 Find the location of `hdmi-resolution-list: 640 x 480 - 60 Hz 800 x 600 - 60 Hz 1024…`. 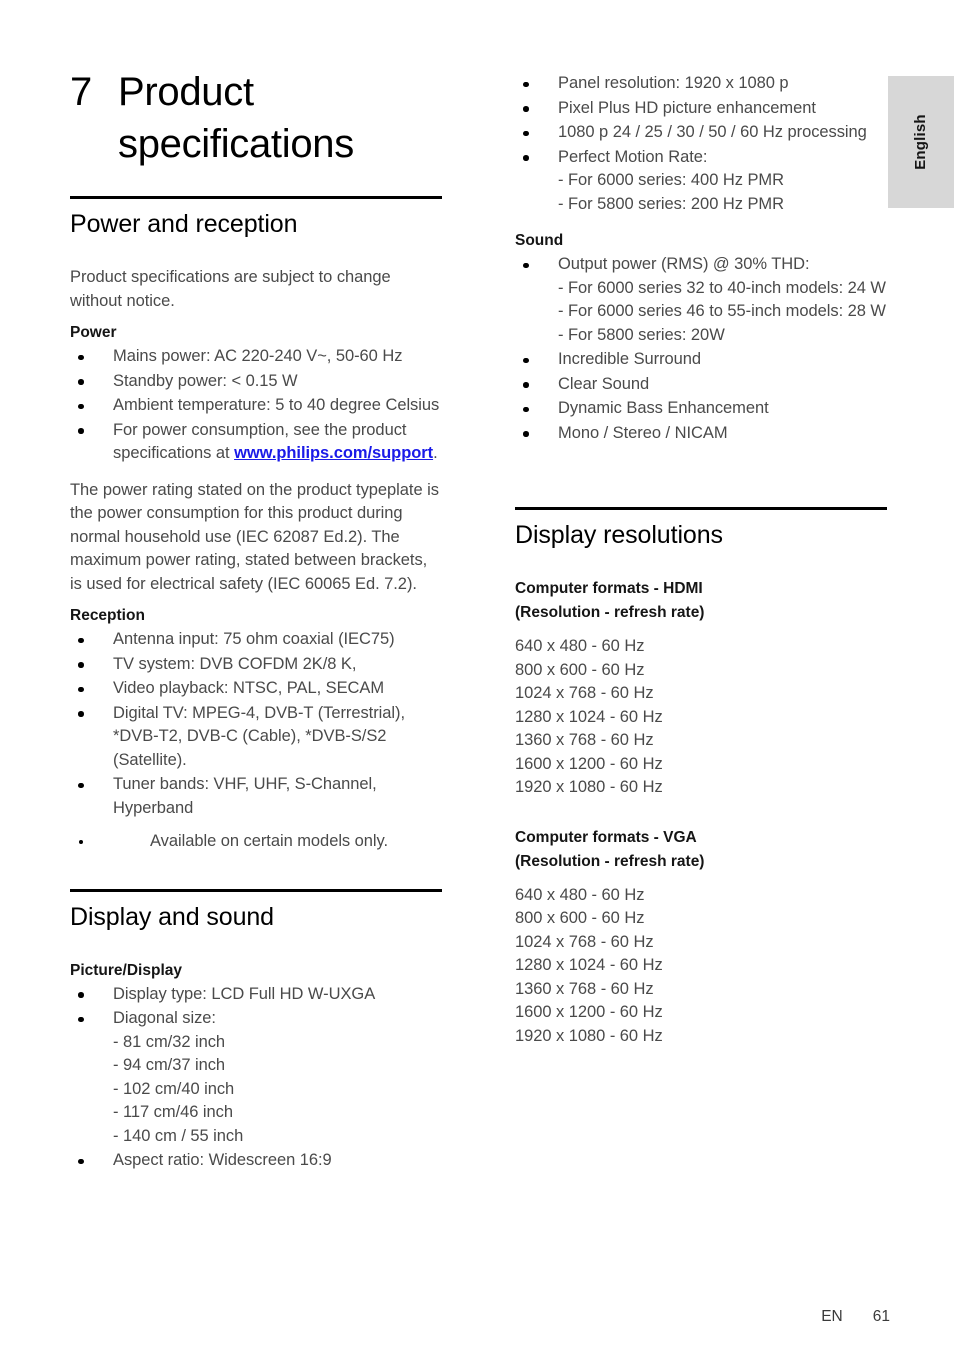

hdmi-resolution-list: 640 x 480 - 60 Hz 800 x 600 - 60 Hz 1024… is located at coordinates (701, 717).